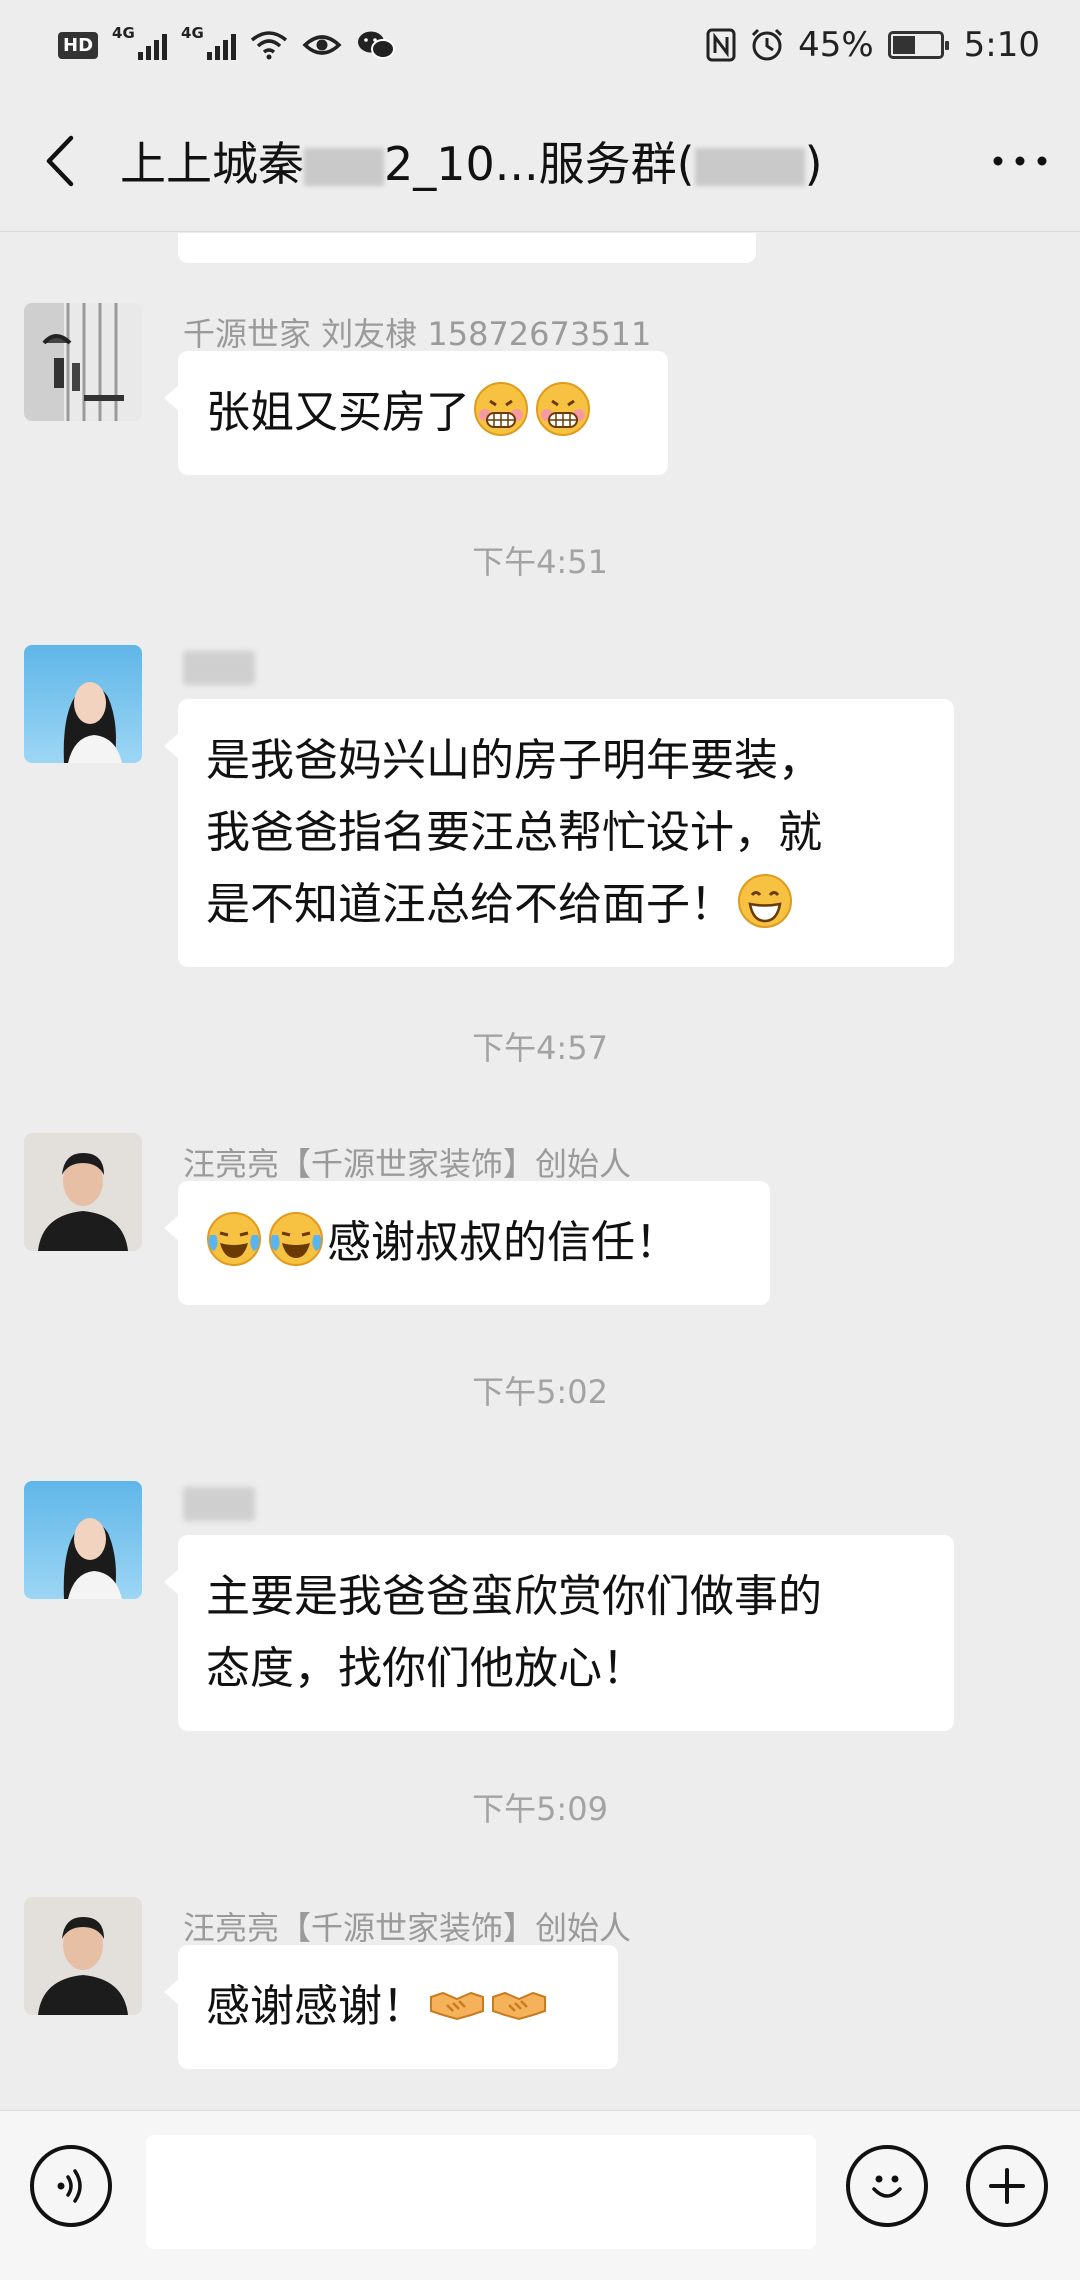 This screenshot has height=2280, width=1080. What do you see at coordinates (721, 45) in the screenshot?
I see `nfc-icon` at bounding box center [721, 45].